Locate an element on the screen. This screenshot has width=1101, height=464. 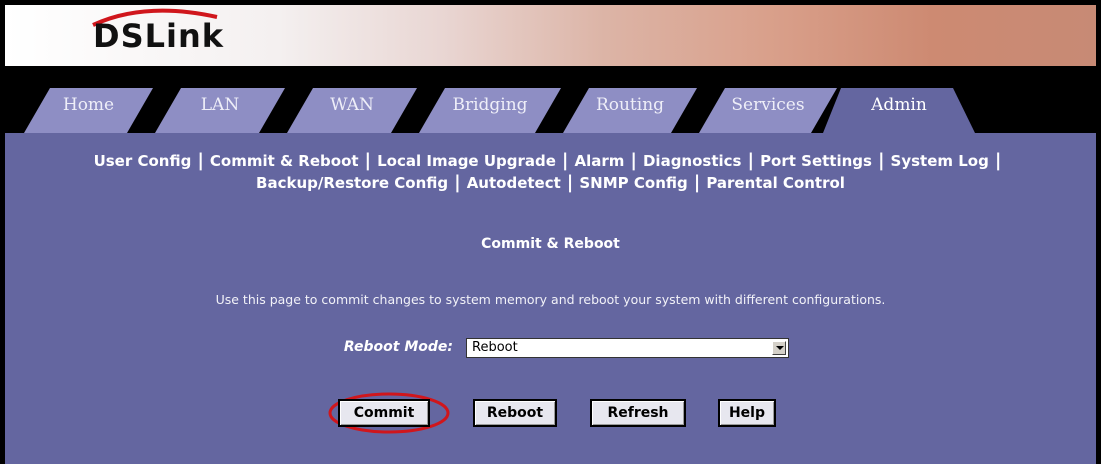
reboot-button: Reboot is located at coordinates (515, 413).